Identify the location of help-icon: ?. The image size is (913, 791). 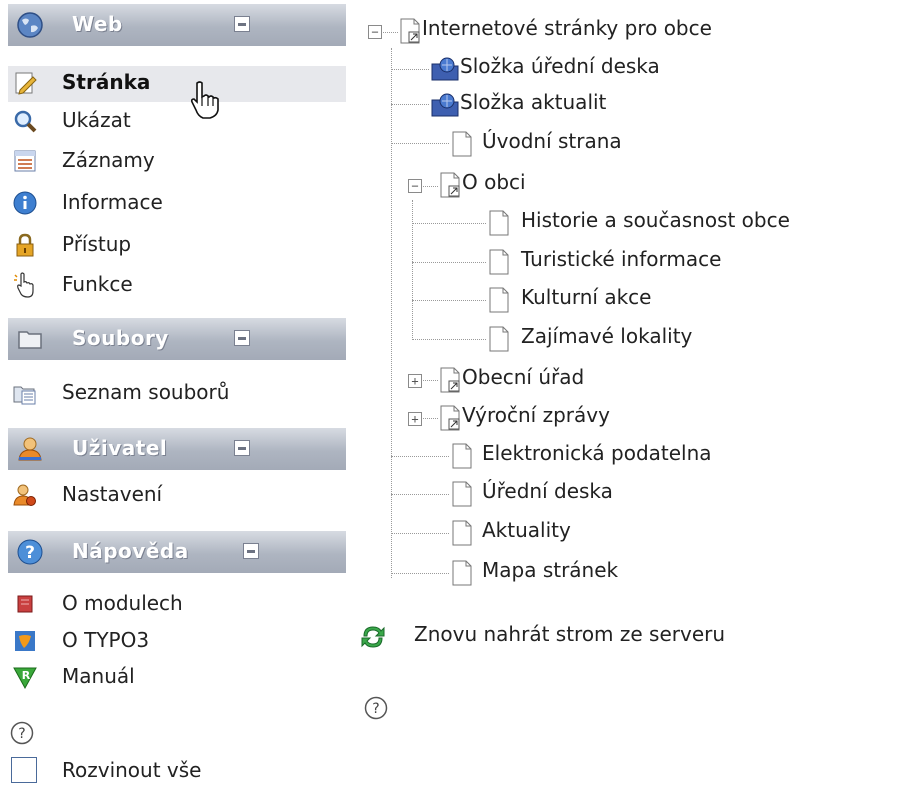
(30, 552).